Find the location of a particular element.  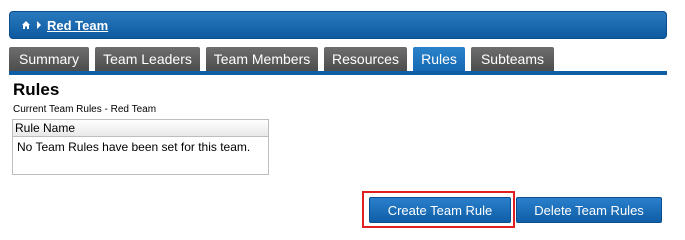

column-header-rule-name: Rule Name is located at coordinates (140, 128).